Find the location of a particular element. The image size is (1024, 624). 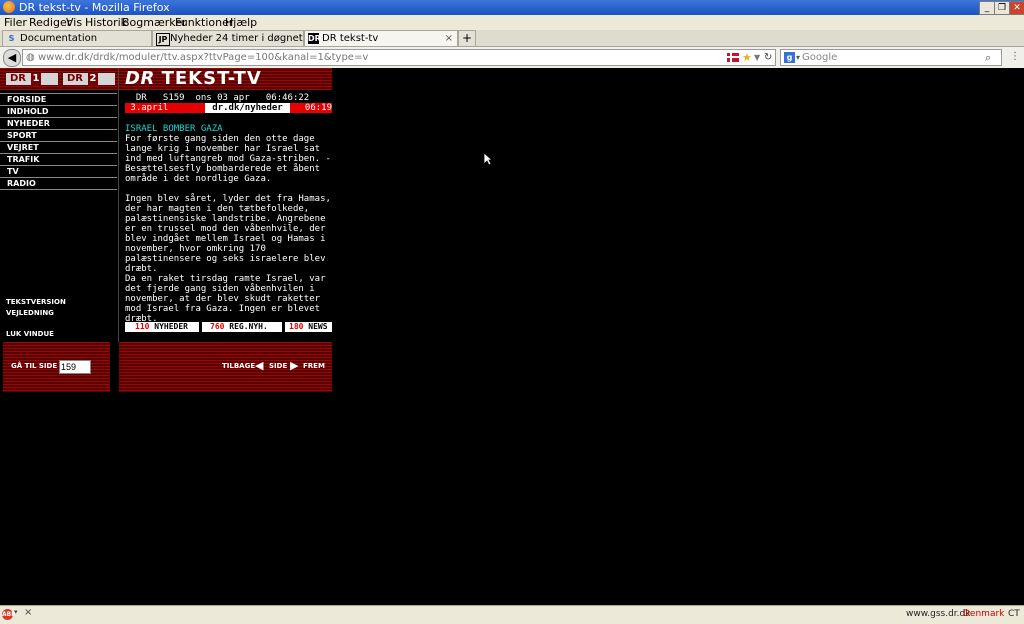

mouse-pointer-icon is located at coordinates (488, 160).